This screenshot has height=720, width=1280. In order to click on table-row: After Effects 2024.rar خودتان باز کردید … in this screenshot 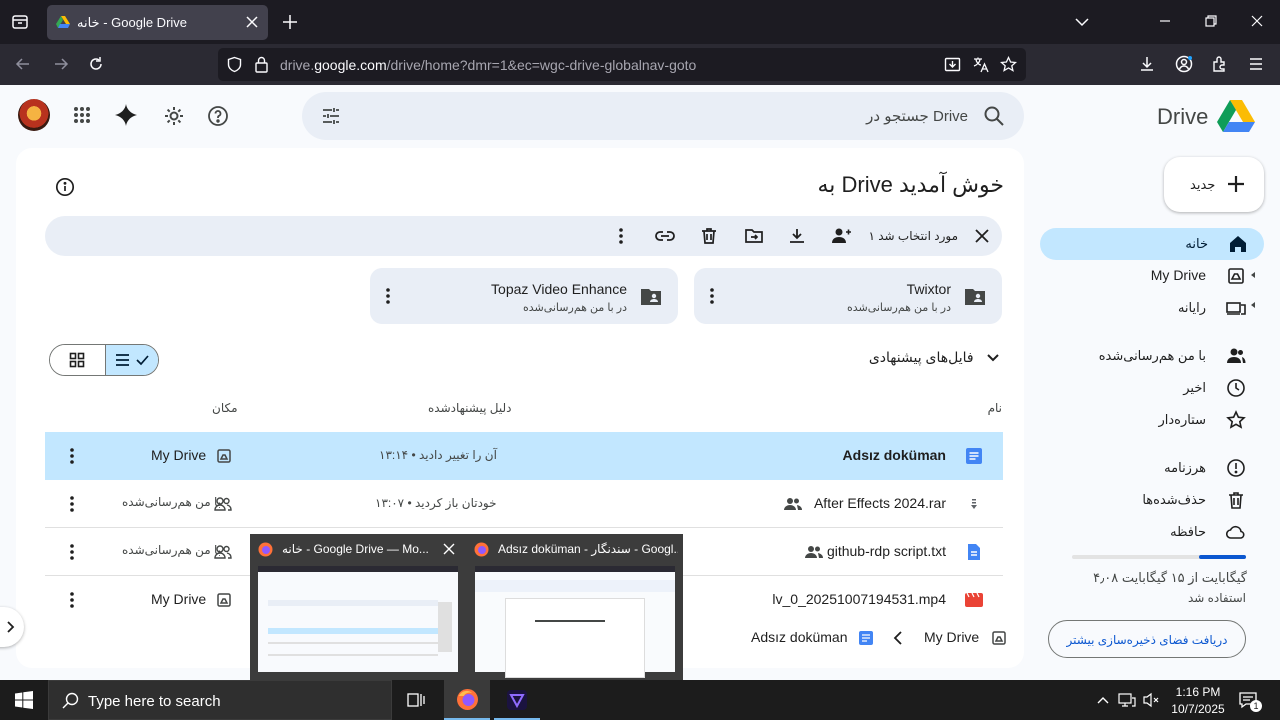, I will do `click(524, 504)`.